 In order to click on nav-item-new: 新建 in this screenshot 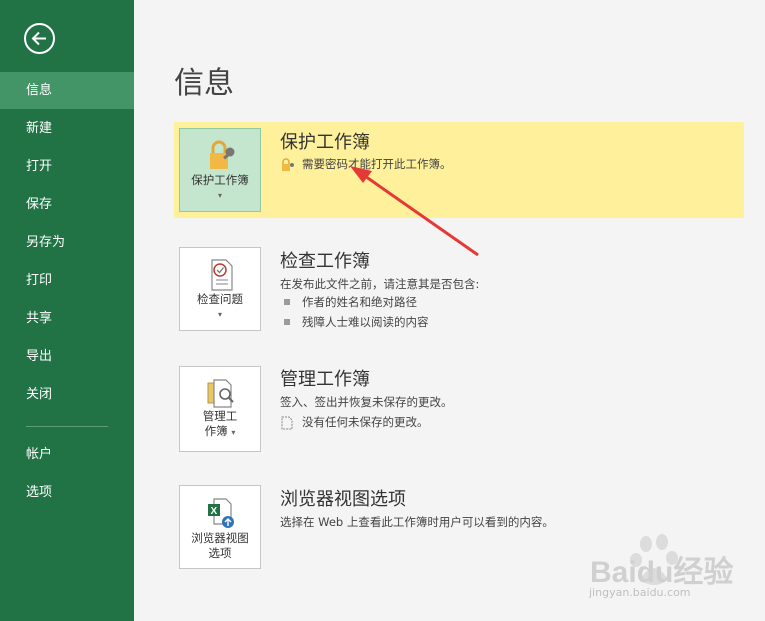, I will do `click(67, 128)`.